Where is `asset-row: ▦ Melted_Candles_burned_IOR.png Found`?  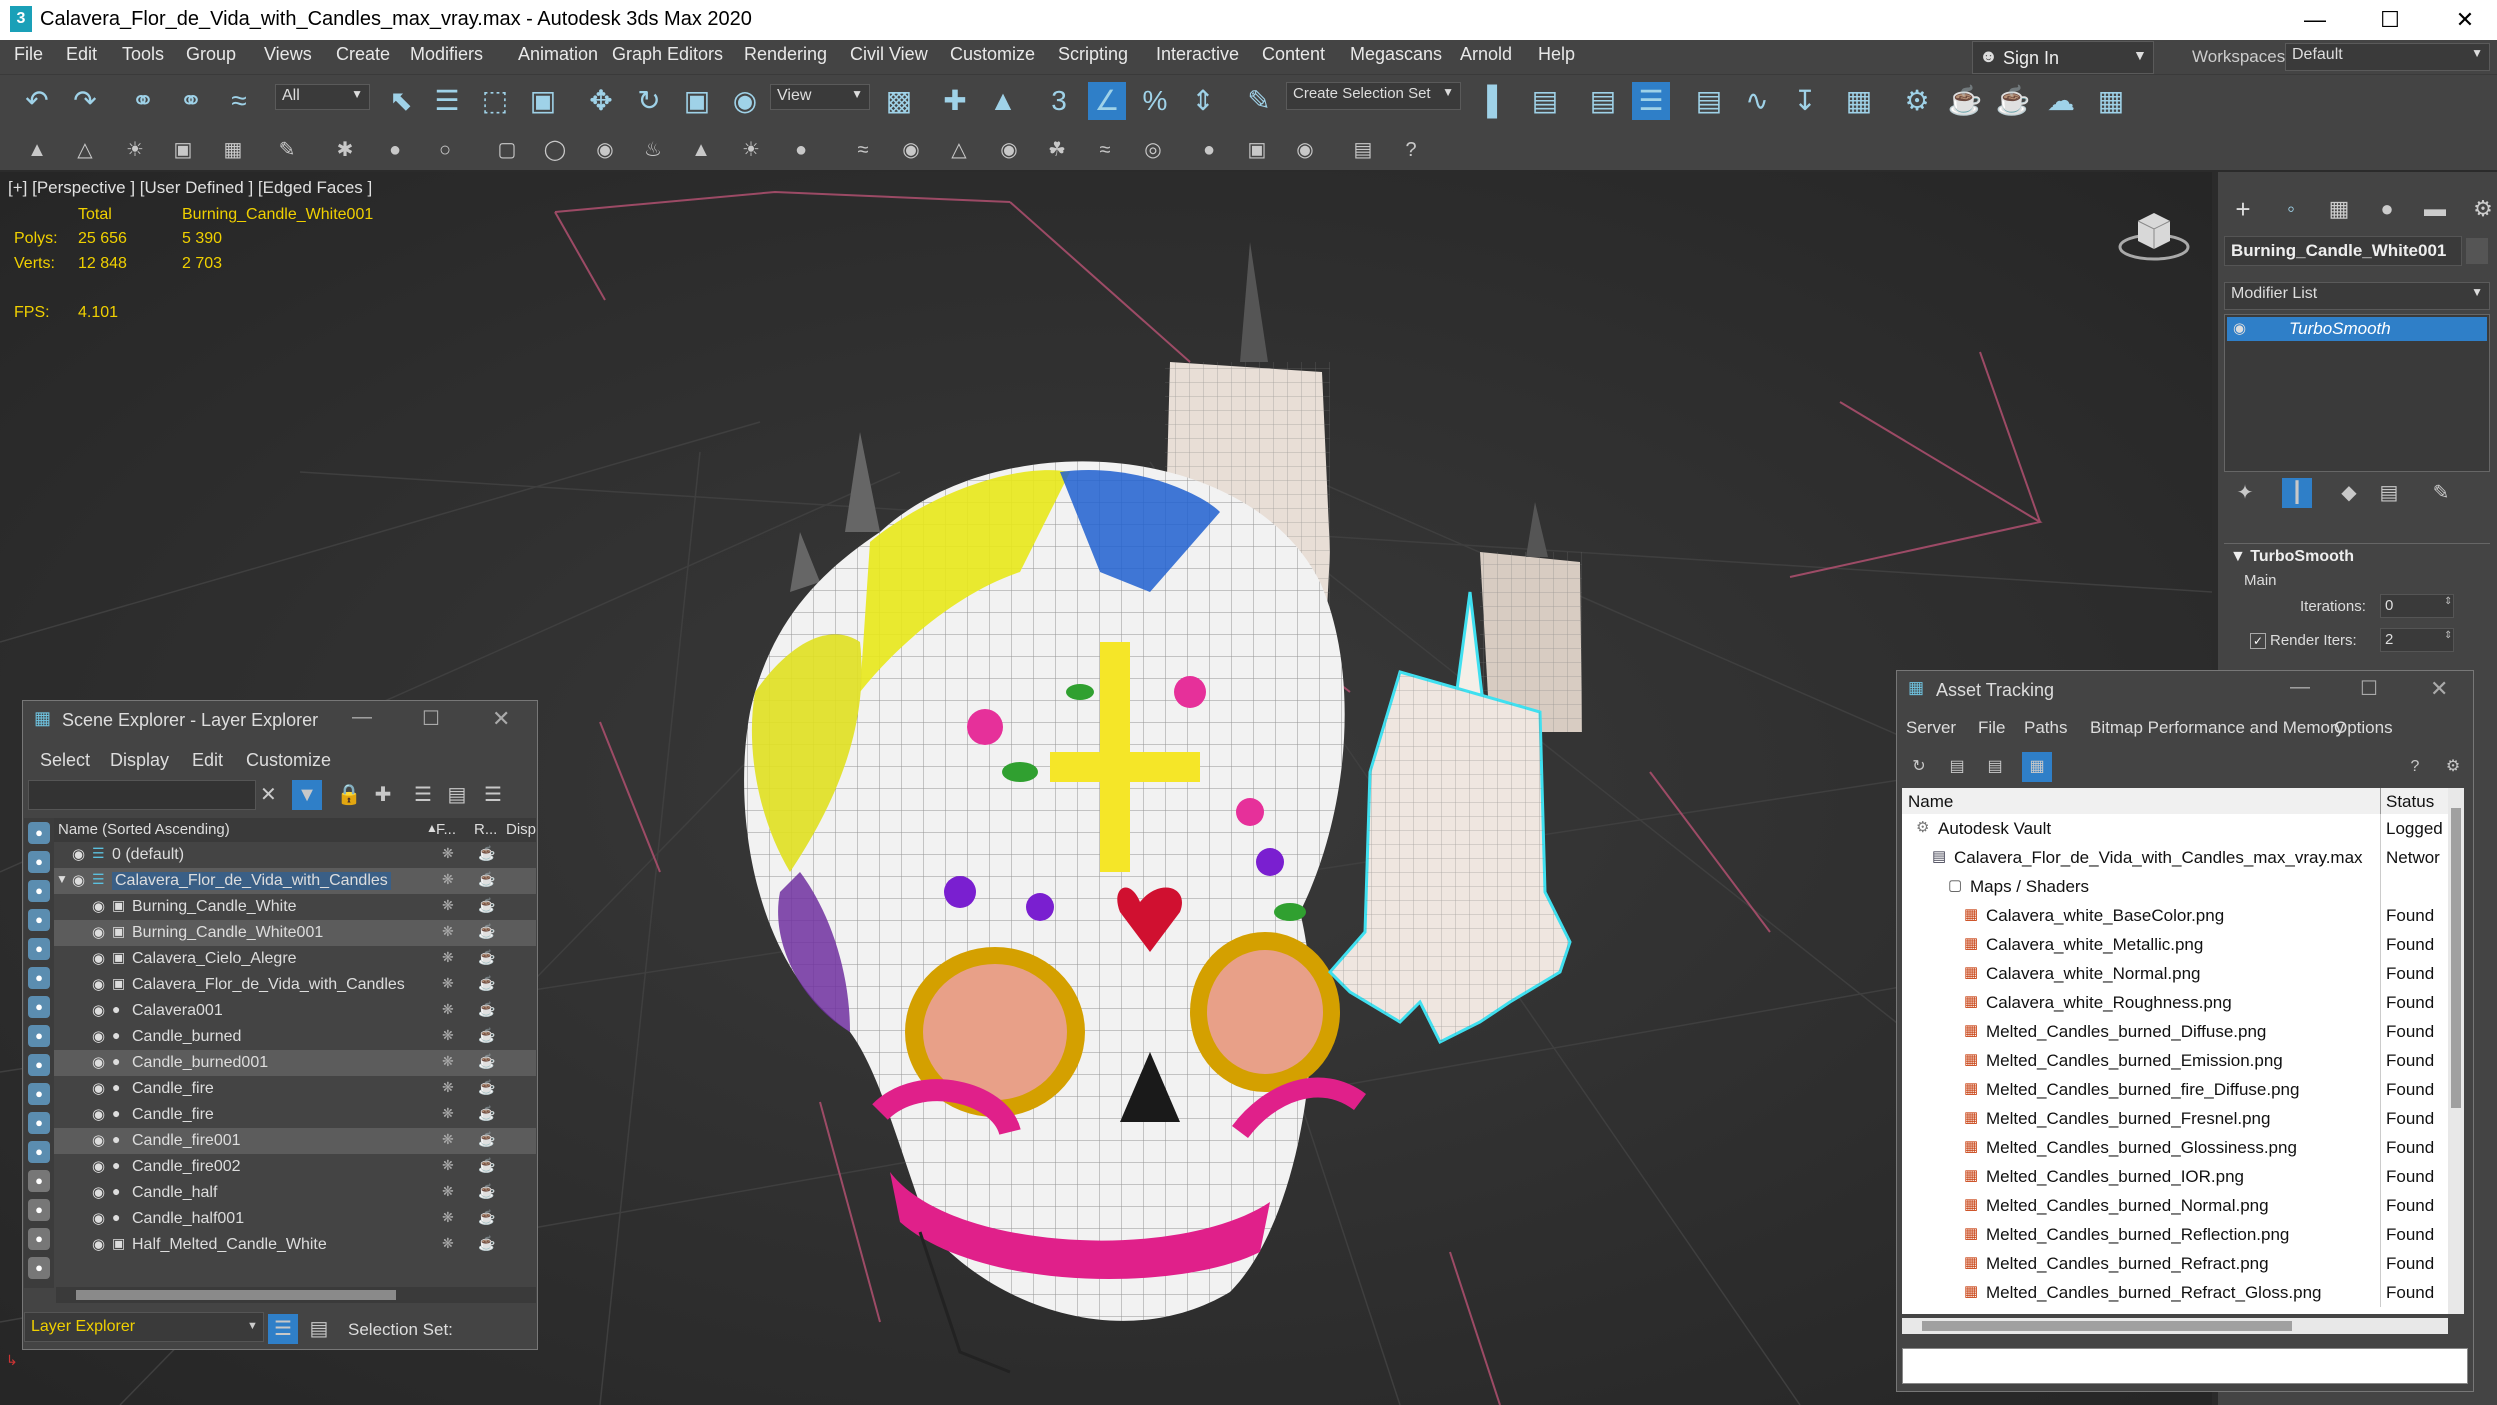
asset-row: ▦ Melted_Candles_burned_IOR.png Found is located at coordinates (2175, 1176).